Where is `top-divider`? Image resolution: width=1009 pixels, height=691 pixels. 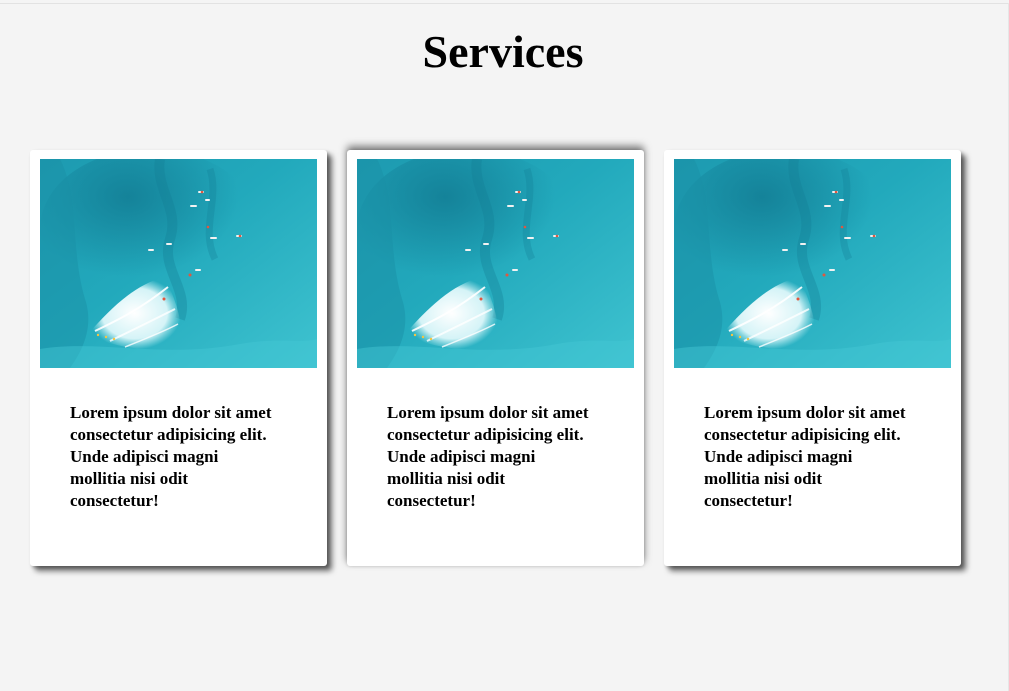
top-divider is located at coordinates (504, 3).